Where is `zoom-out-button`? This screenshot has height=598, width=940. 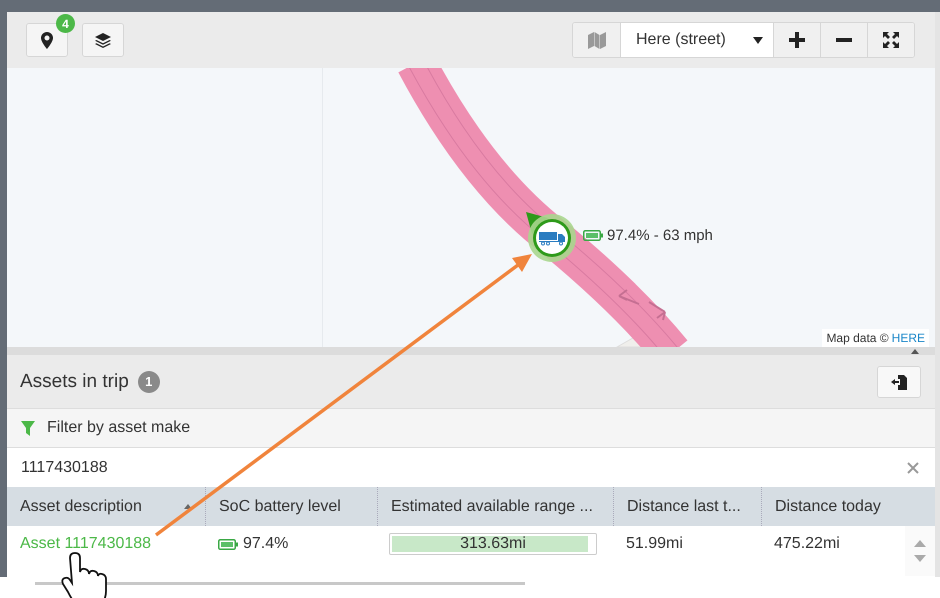 zoom-out-button is located at coordinates (843, 40).